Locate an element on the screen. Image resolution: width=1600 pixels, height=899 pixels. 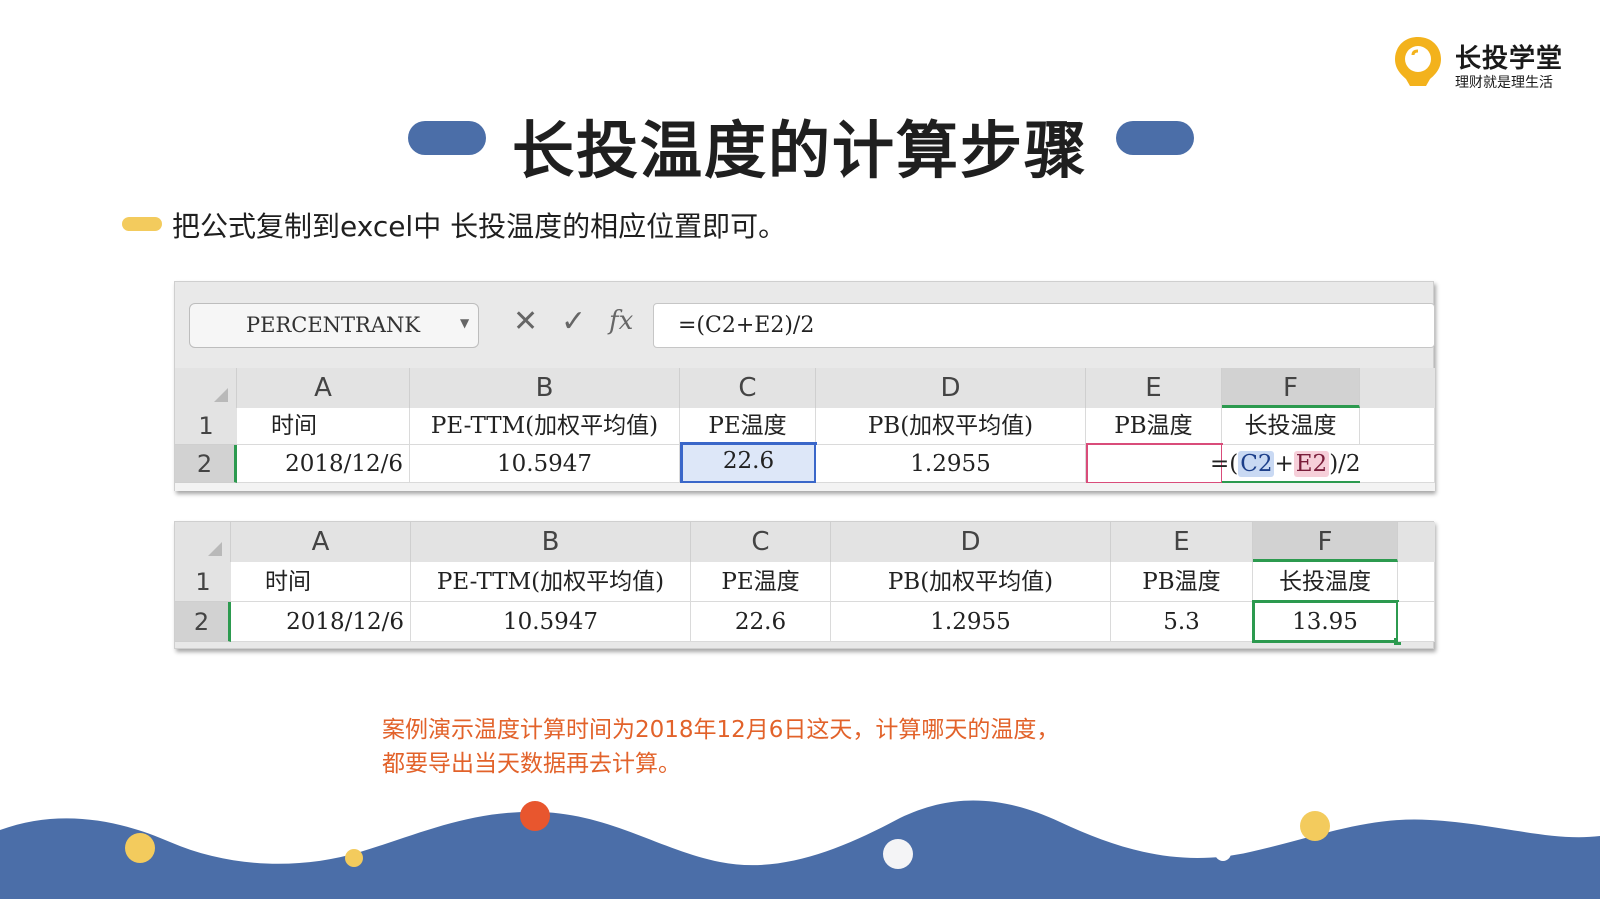
brand-logo: 长投学堂 理财就是理生活 is located at coordinates (1487, 64).